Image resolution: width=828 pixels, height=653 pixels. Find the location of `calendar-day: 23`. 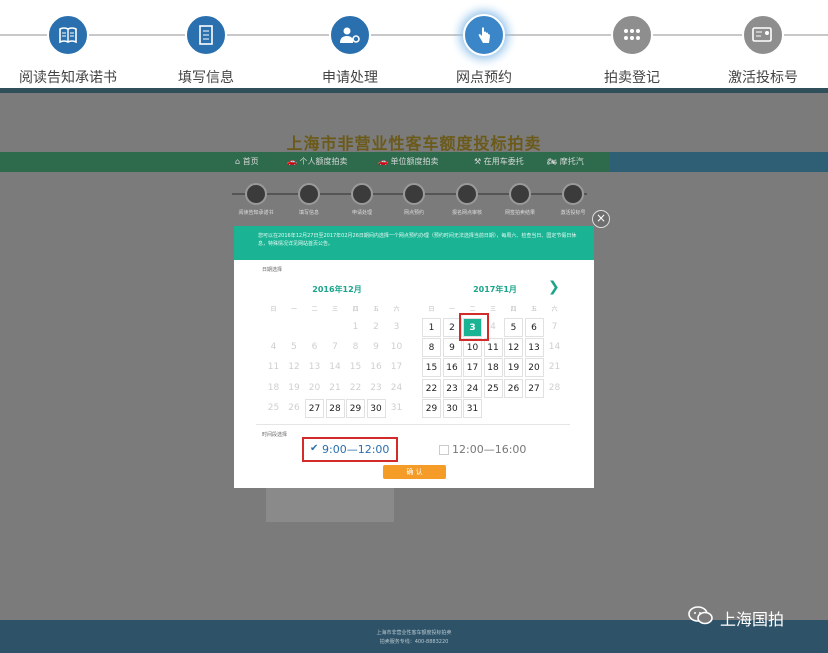

calendar-day: 23 is located at coordinates (452, 388).